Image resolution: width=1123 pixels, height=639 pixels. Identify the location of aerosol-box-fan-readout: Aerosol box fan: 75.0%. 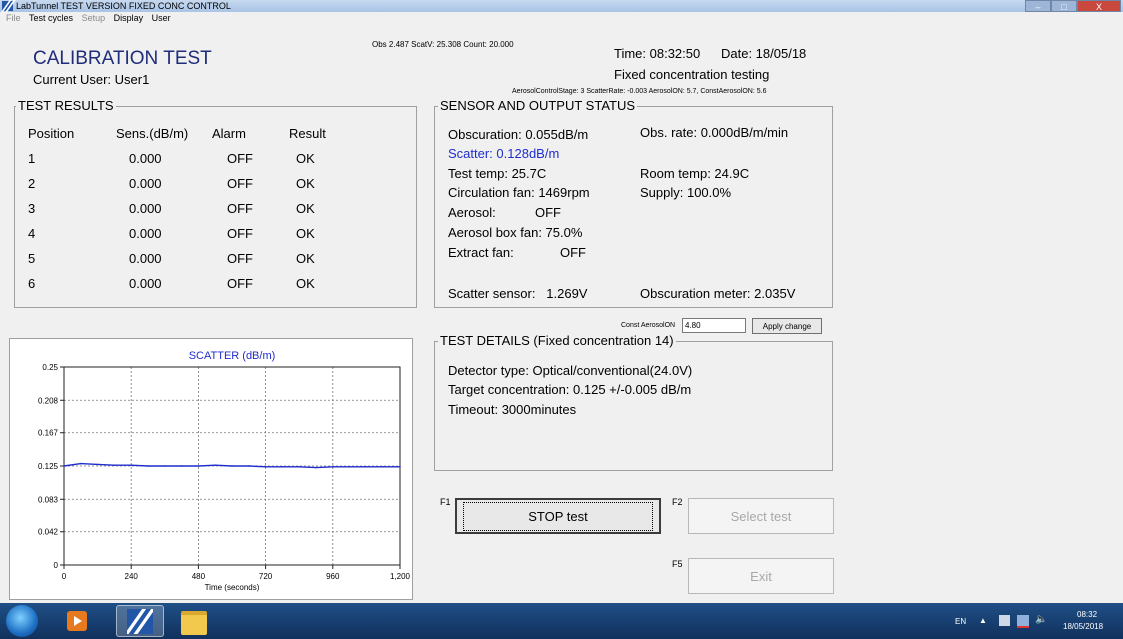
(515, 232).